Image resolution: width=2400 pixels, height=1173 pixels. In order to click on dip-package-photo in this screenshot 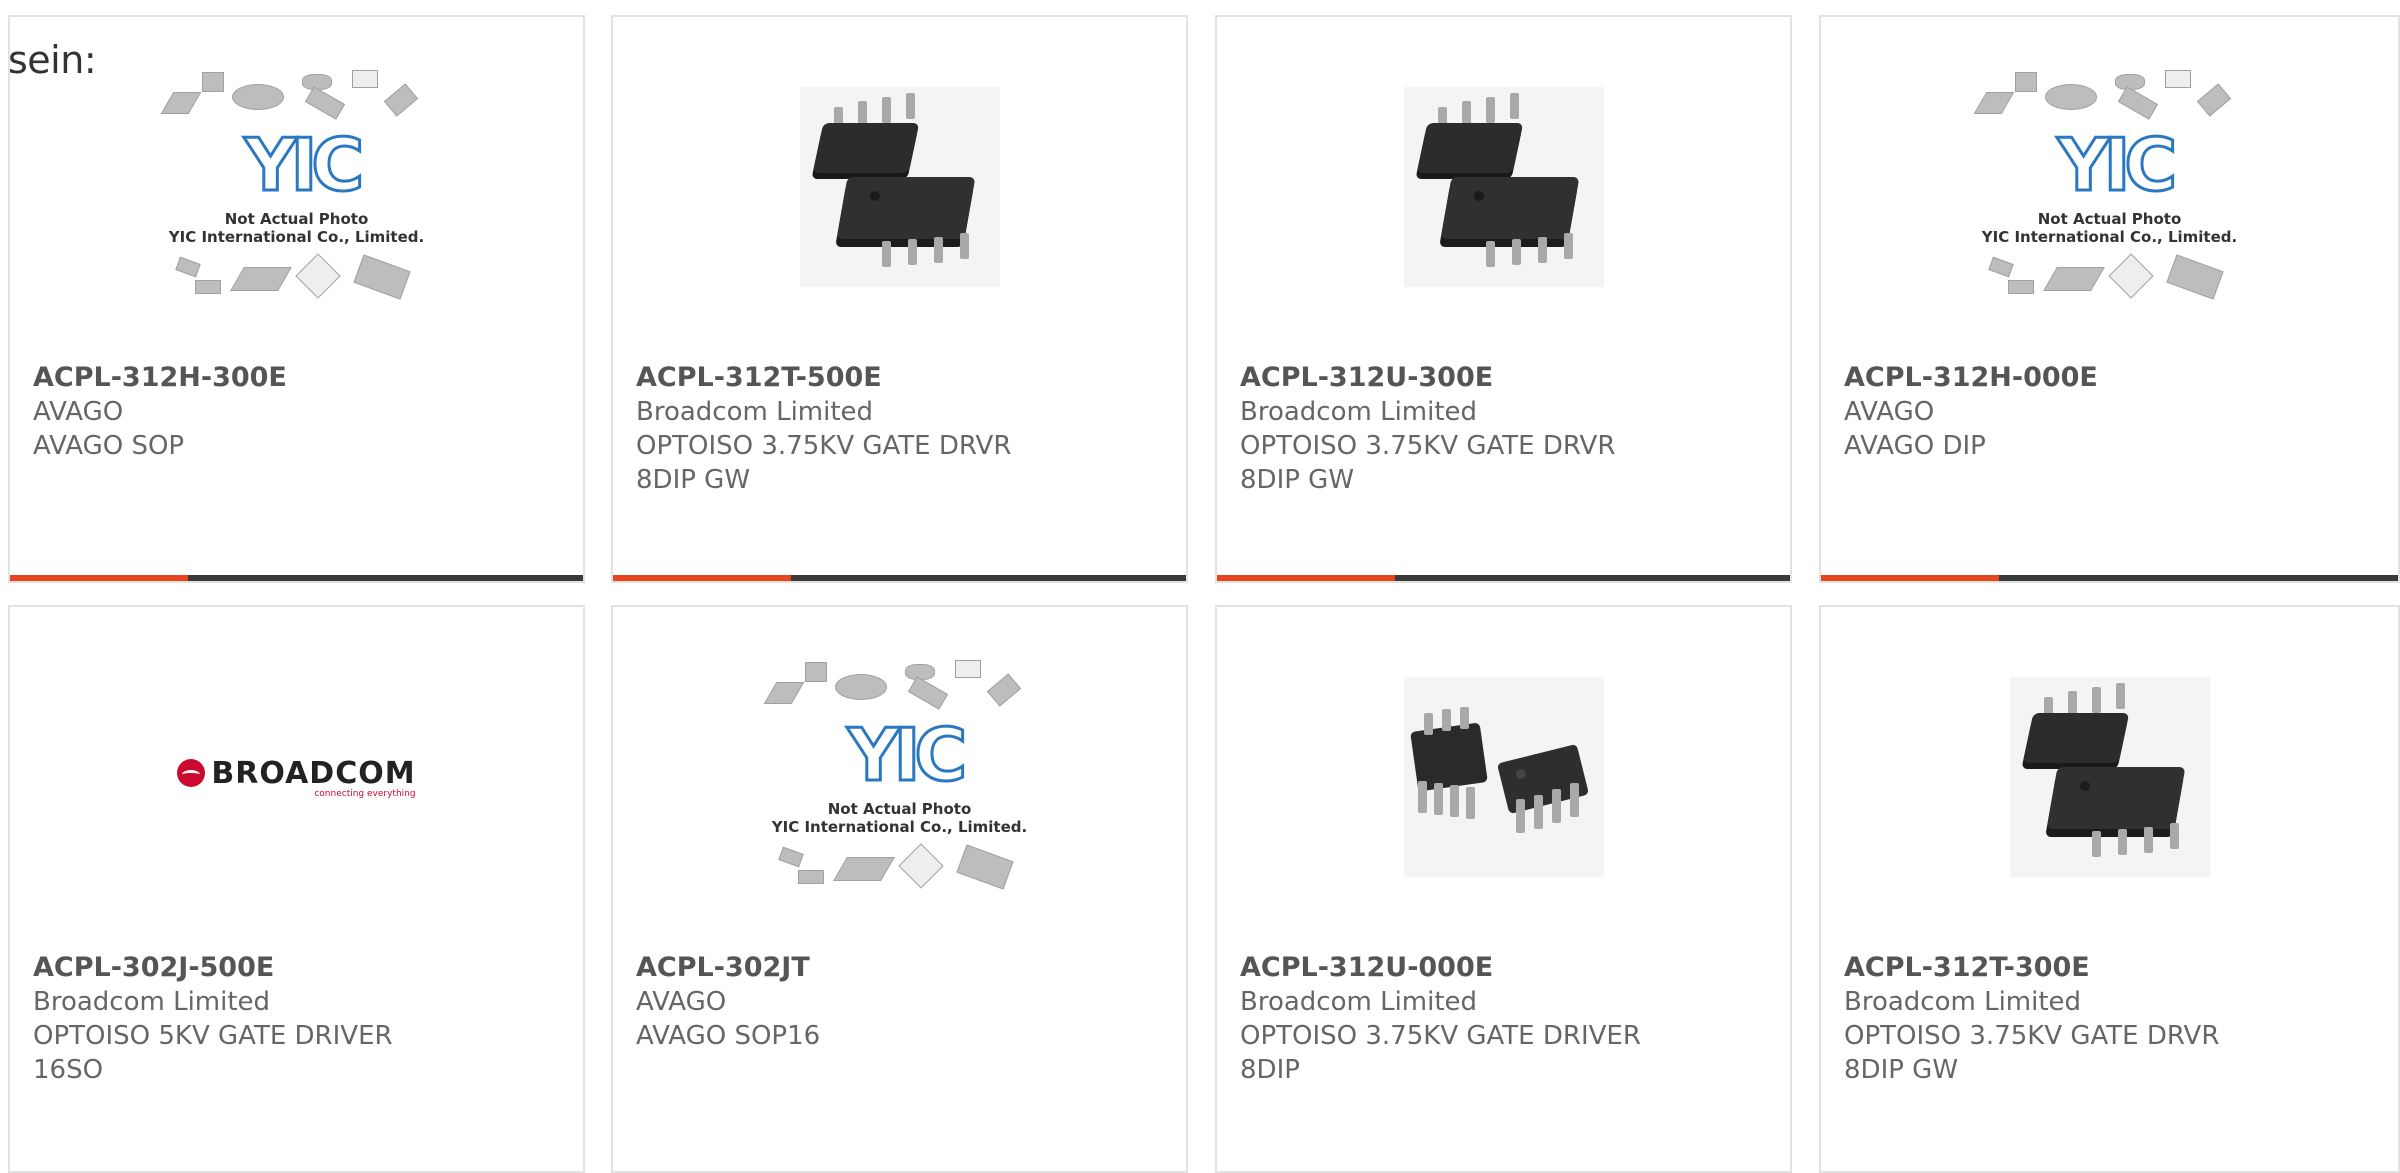, I will do `click(1503, 777)`.